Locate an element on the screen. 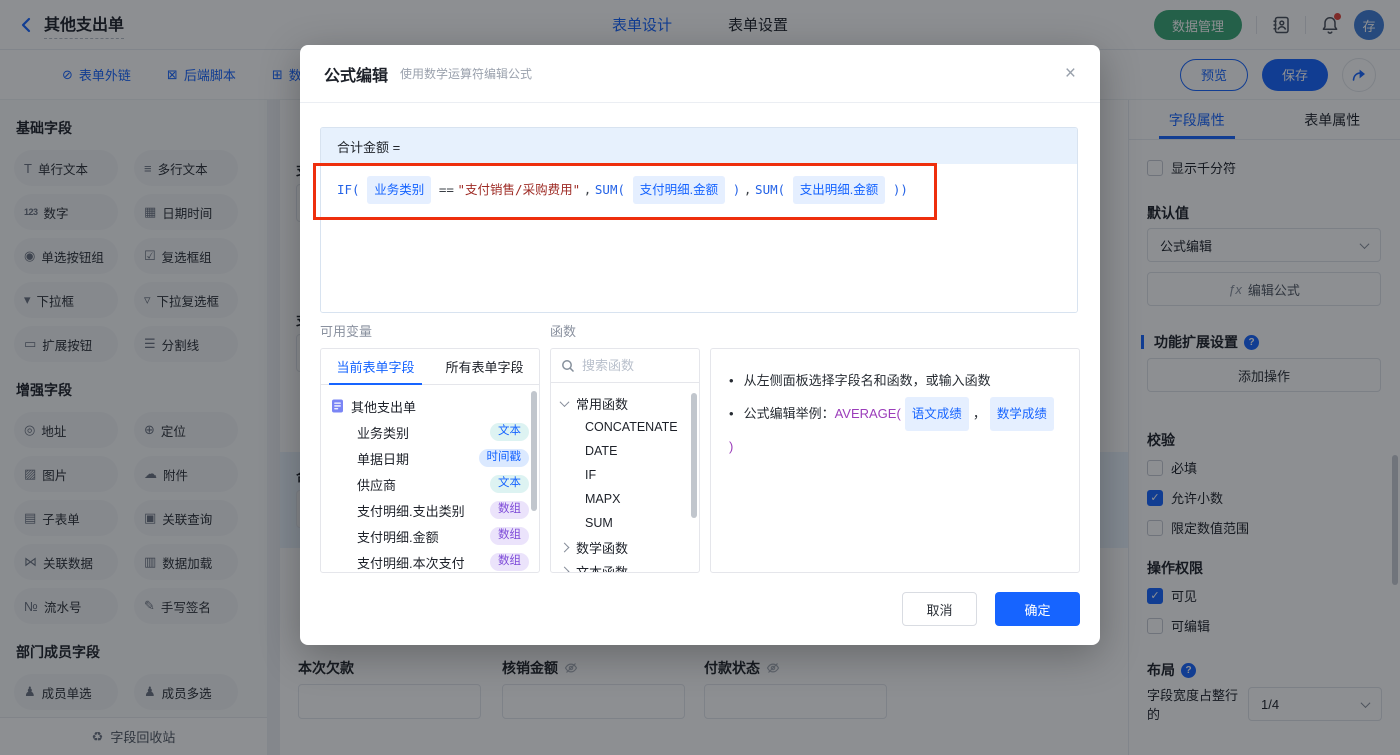 This screenshot has width=1400, height=755. variable-label: 支付明细.支出类别 is located at coordinates (411, 511).